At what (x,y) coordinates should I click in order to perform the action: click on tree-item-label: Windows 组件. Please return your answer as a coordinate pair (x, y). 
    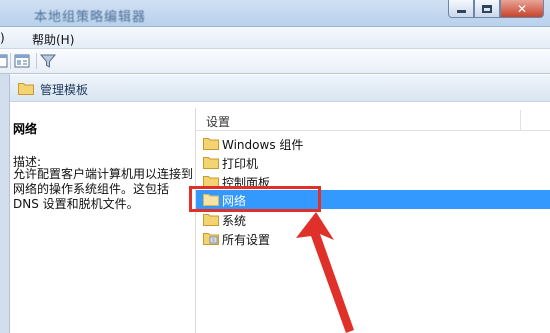
    Looking at the image, I should click on (263, 145).